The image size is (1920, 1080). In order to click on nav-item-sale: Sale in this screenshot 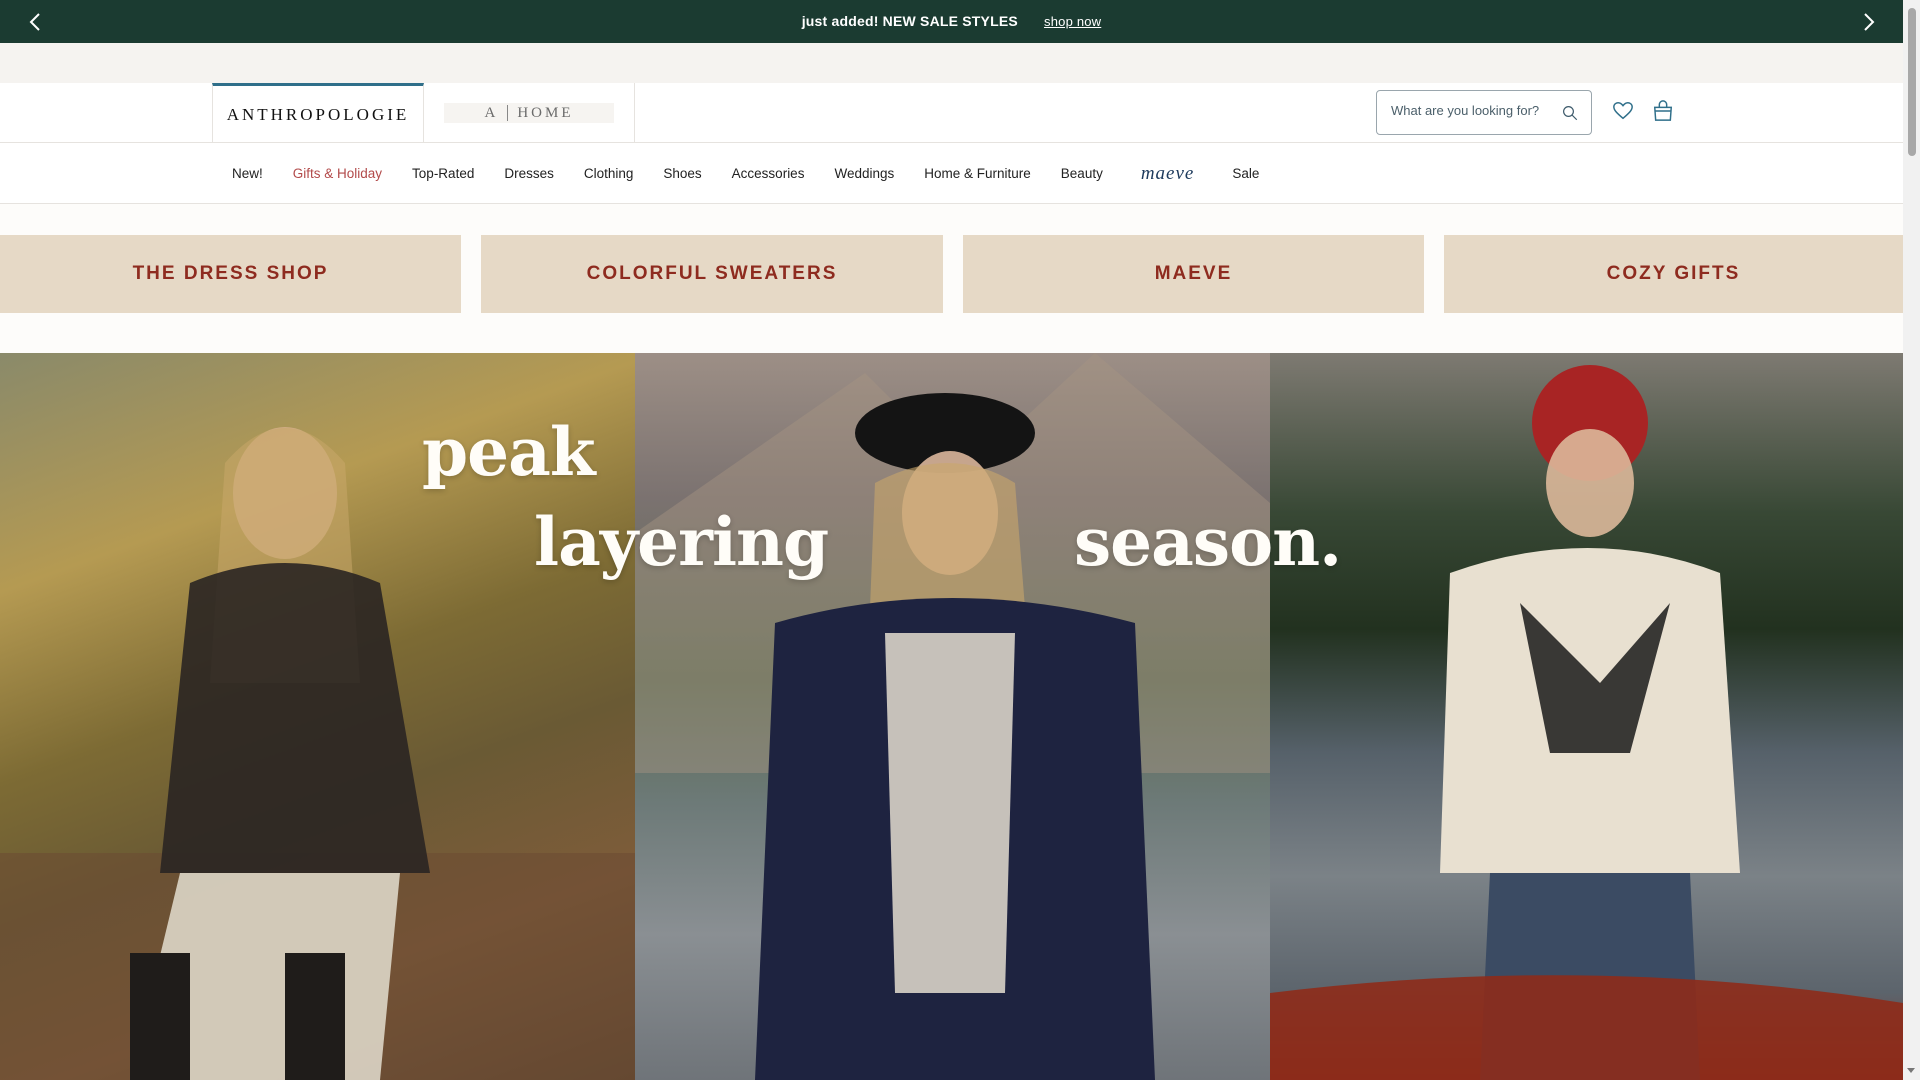, I will do `click(1245, 173)`.